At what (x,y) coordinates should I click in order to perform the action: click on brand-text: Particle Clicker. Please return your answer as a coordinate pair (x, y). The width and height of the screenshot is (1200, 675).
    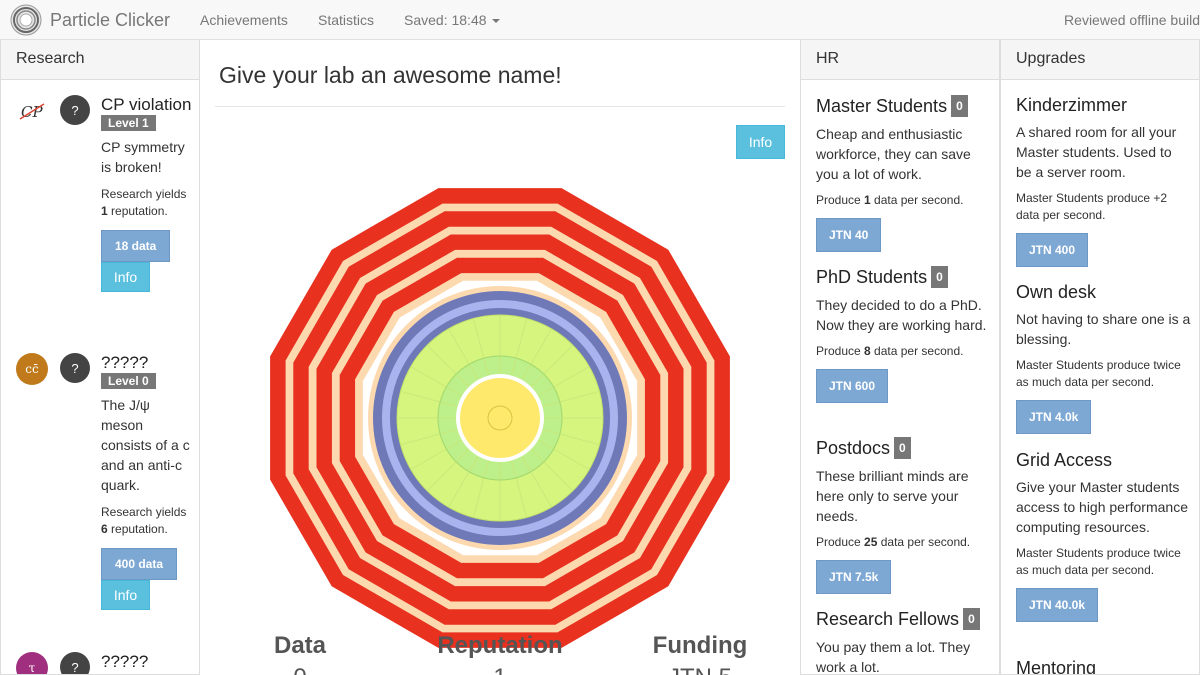
    Looking at the image, I should click on (110, 19).